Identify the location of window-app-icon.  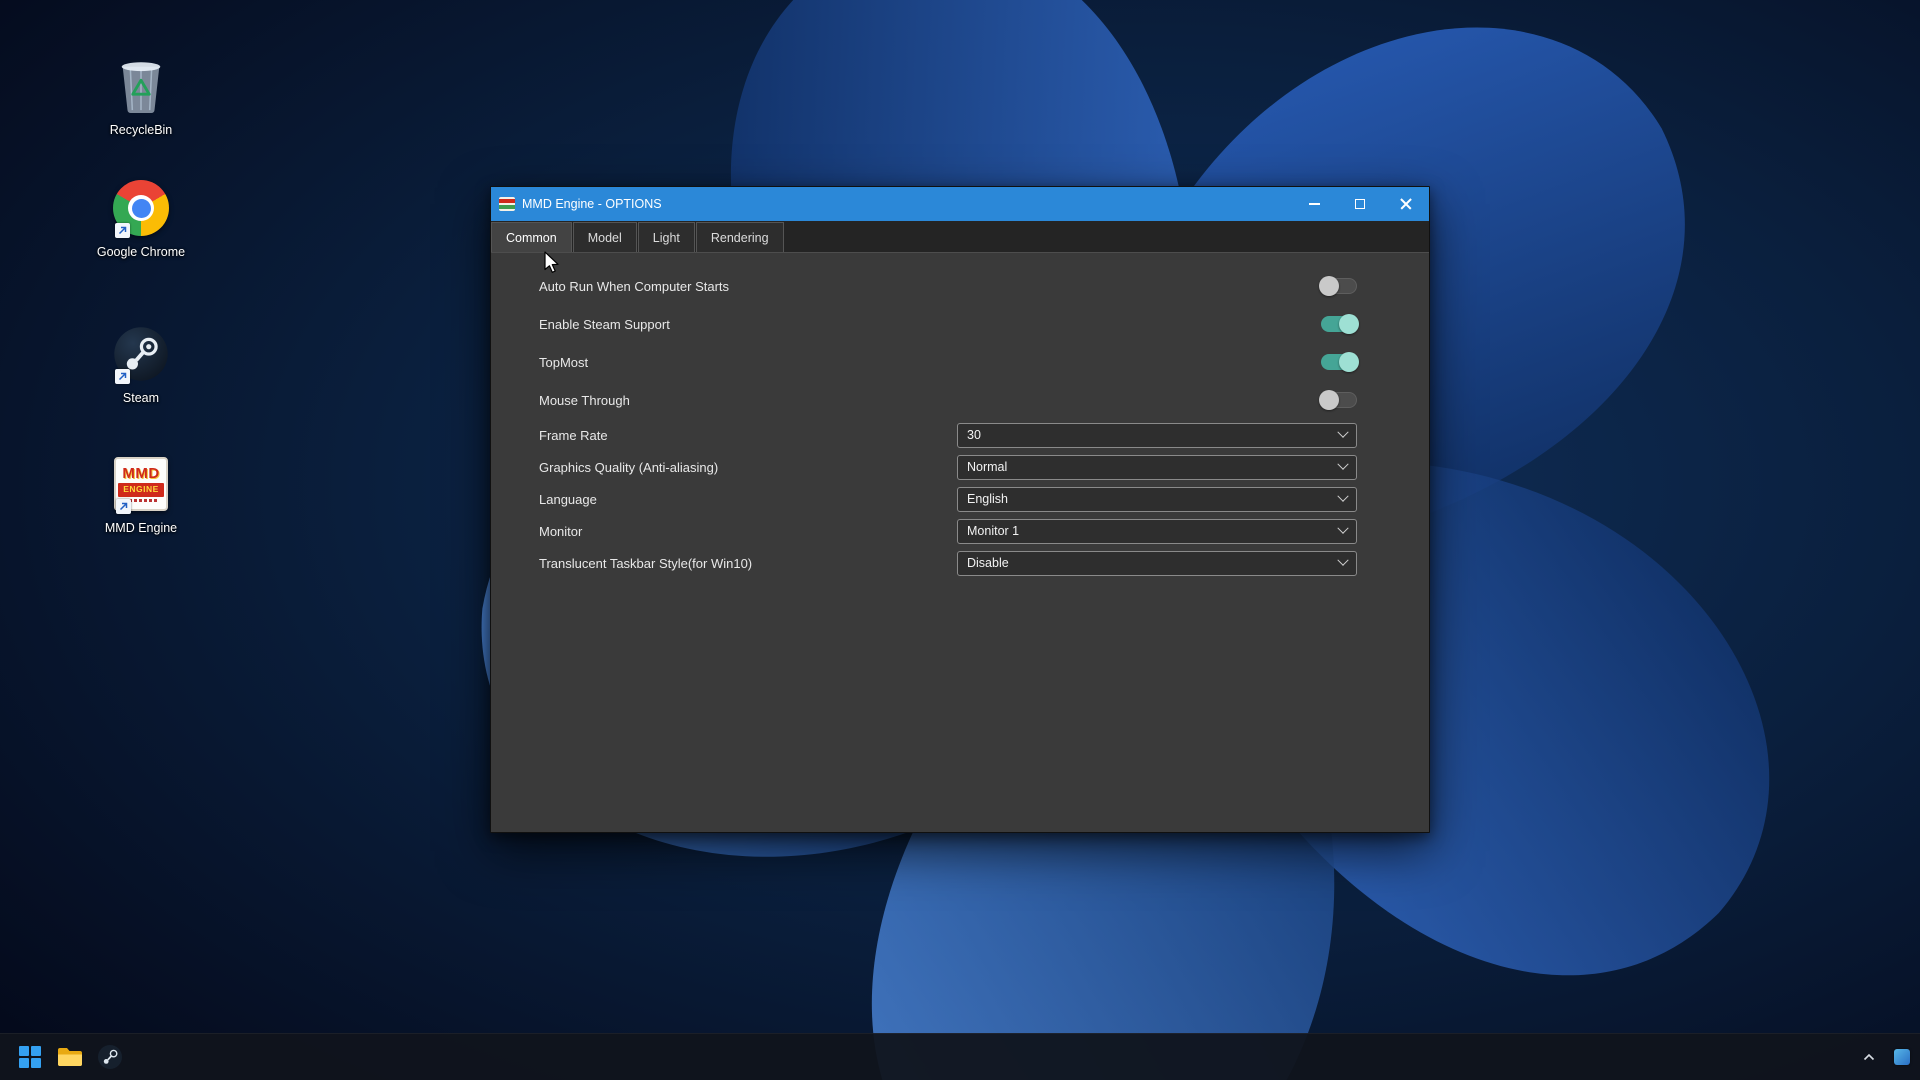
(507, 204).